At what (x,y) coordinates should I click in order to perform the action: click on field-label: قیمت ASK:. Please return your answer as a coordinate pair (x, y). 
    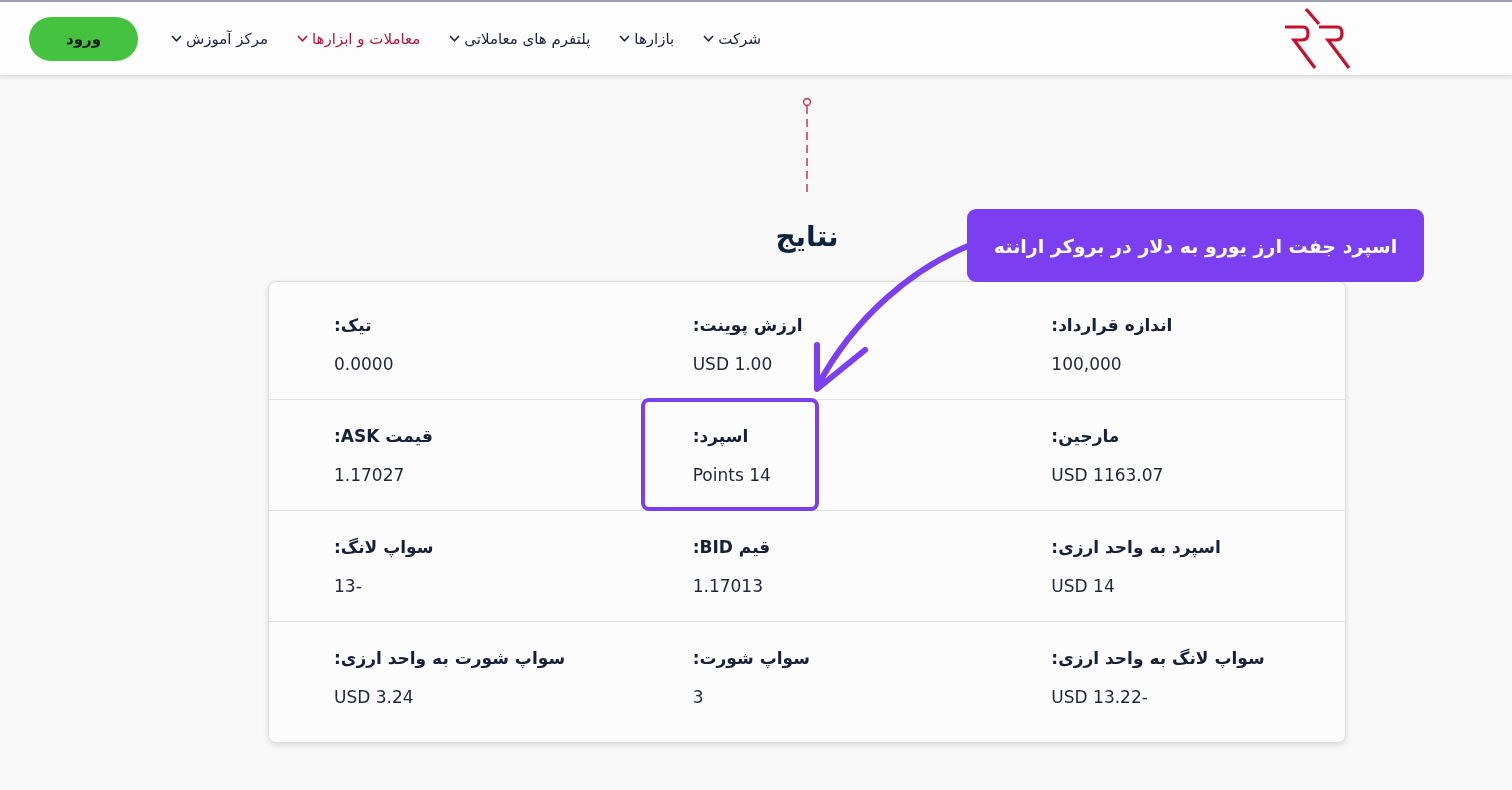
    Looking at the image, I should click on (384, 436).